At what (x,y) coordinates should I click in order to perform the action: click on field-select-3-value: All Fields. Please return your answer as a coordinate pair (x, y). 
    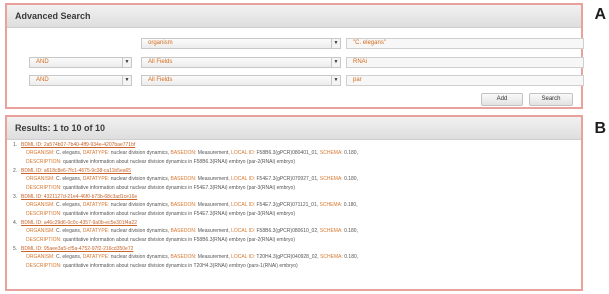
    Looking at the image, I should click on (160, 80).